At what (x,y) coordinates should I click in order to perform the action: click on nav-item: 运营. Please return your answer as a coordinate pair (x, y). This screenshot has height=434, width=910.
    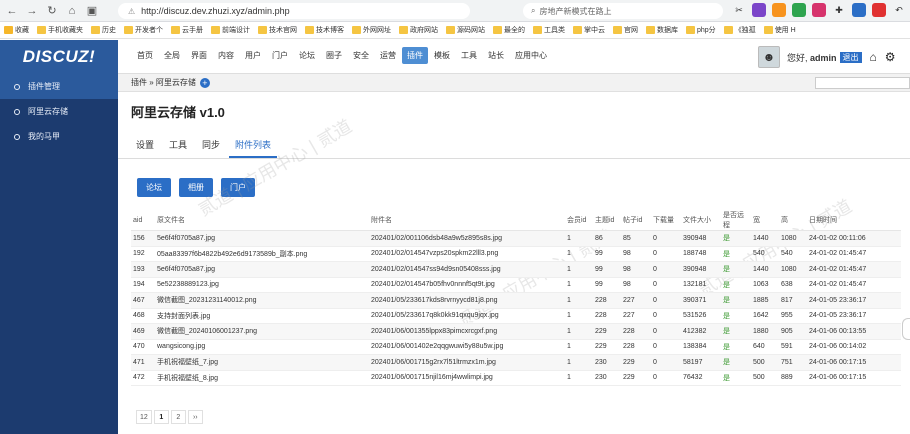
    Looking at the image, I should click on (388, 55).